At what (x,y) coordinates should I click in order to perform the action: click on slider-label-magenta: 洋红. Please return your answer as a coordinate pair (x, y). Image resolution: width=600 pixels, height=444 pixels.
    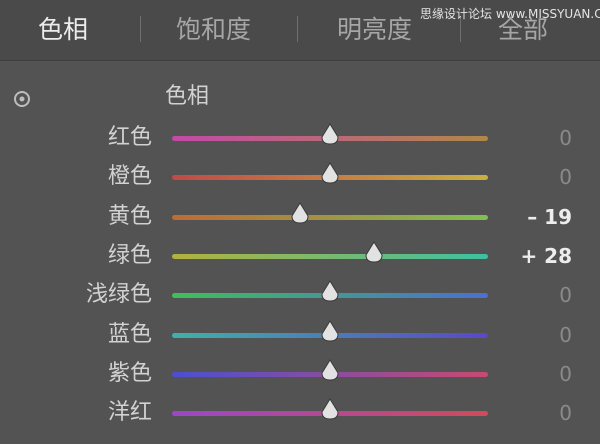
    Looking at the image, I should click on (129, 412).